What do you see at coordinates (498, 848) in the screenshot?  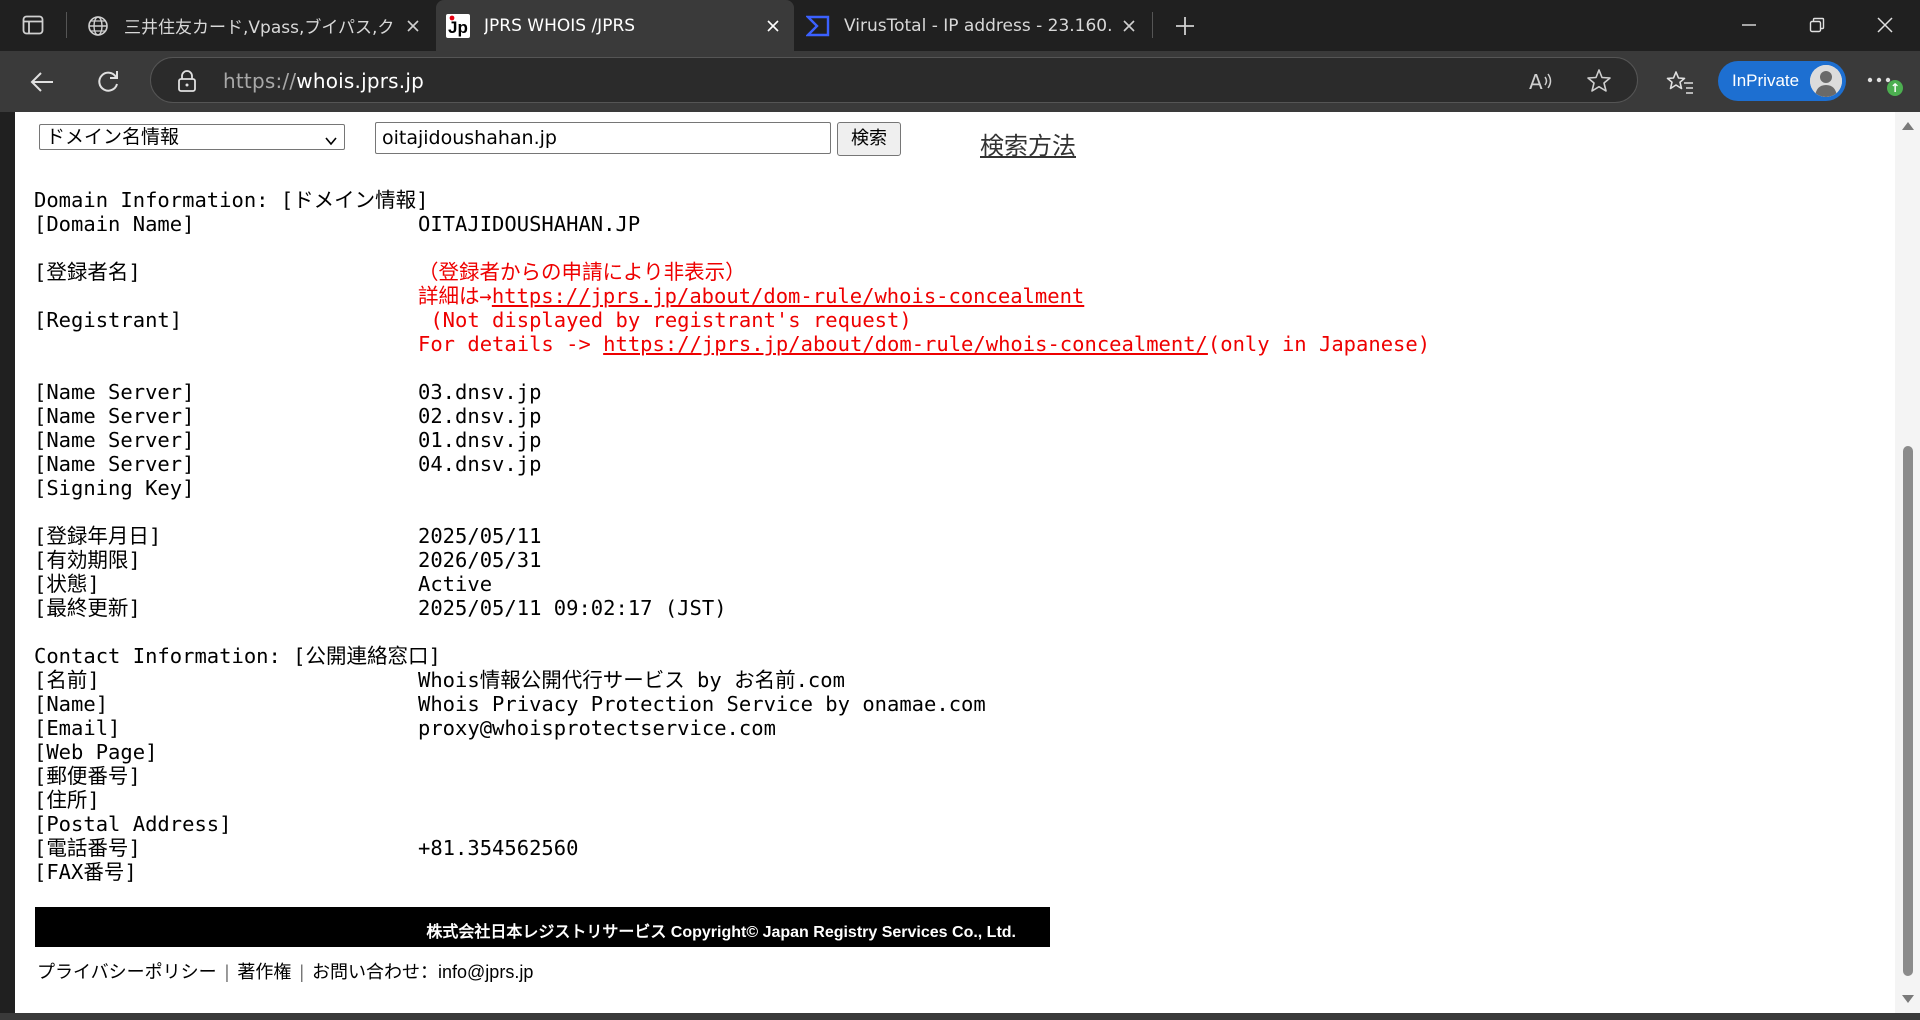 I see `contact-phone-value: +81.354562560` at bounding box center [498, 848].